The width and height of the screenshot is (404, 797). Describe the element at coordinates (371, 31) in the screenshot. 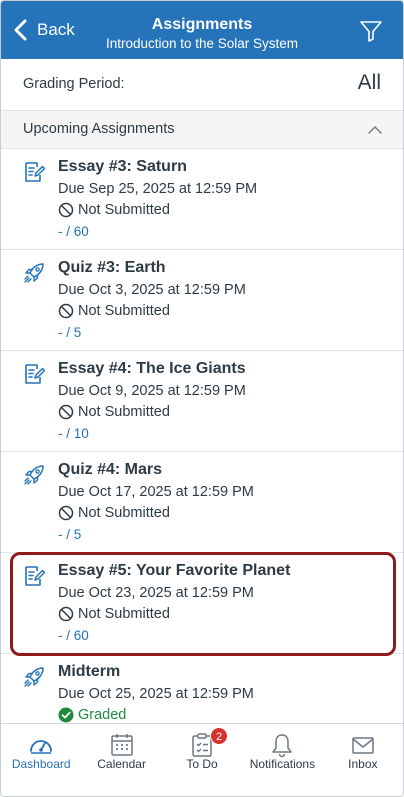

I see `filter-icon` at that location.